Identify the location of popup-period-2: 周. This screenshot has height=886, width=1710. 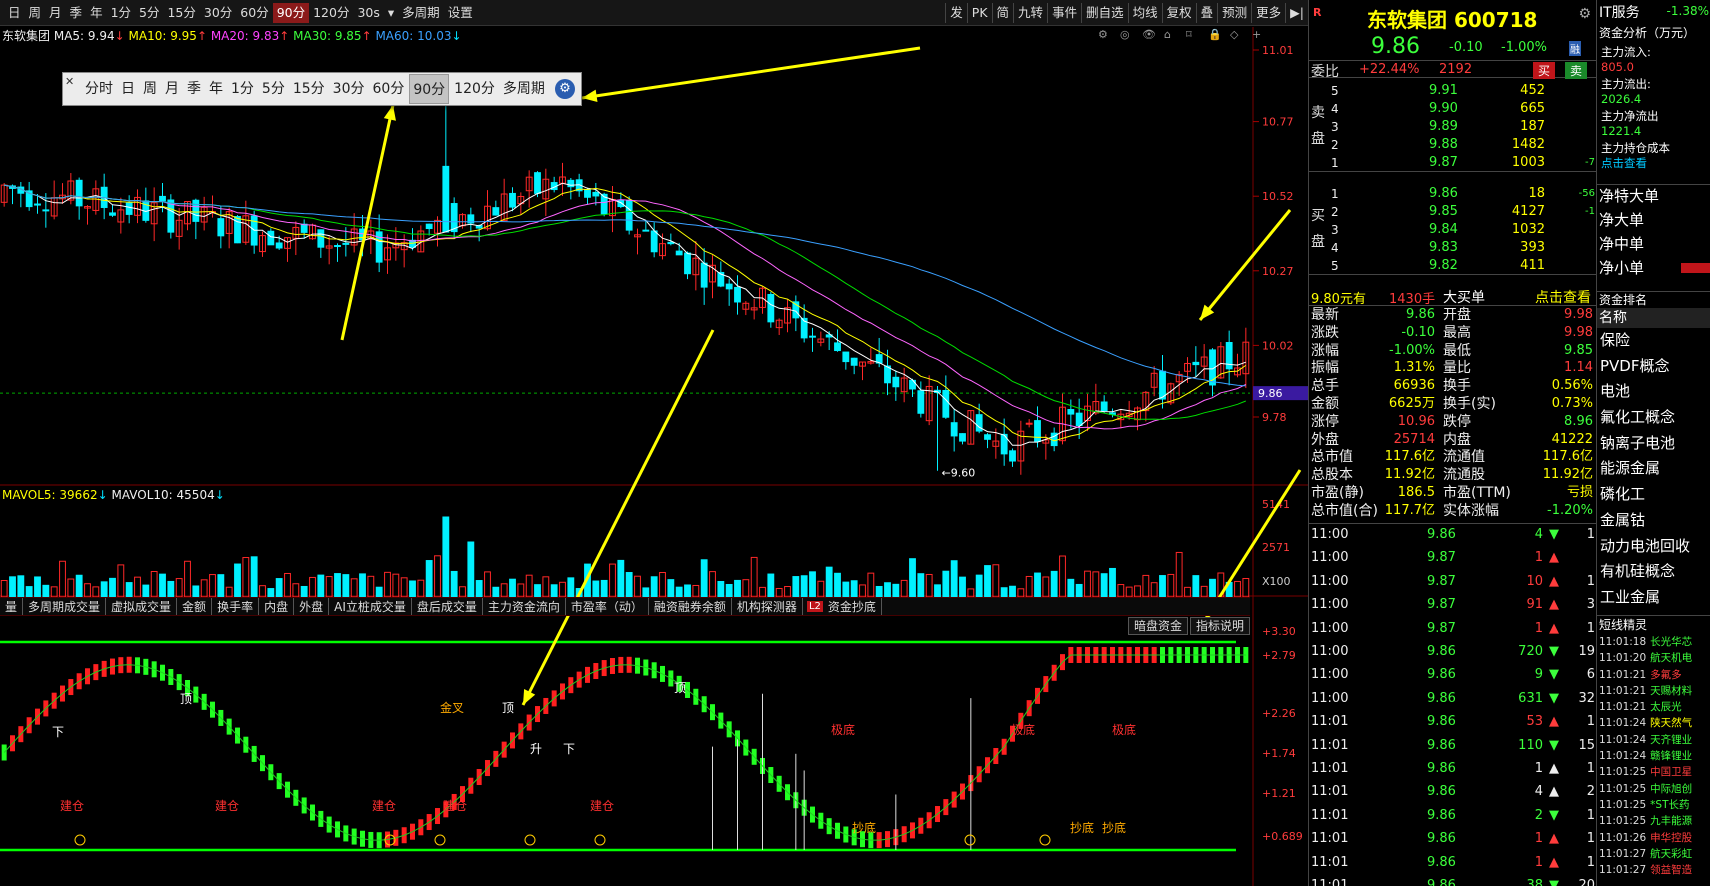
(150, 89).